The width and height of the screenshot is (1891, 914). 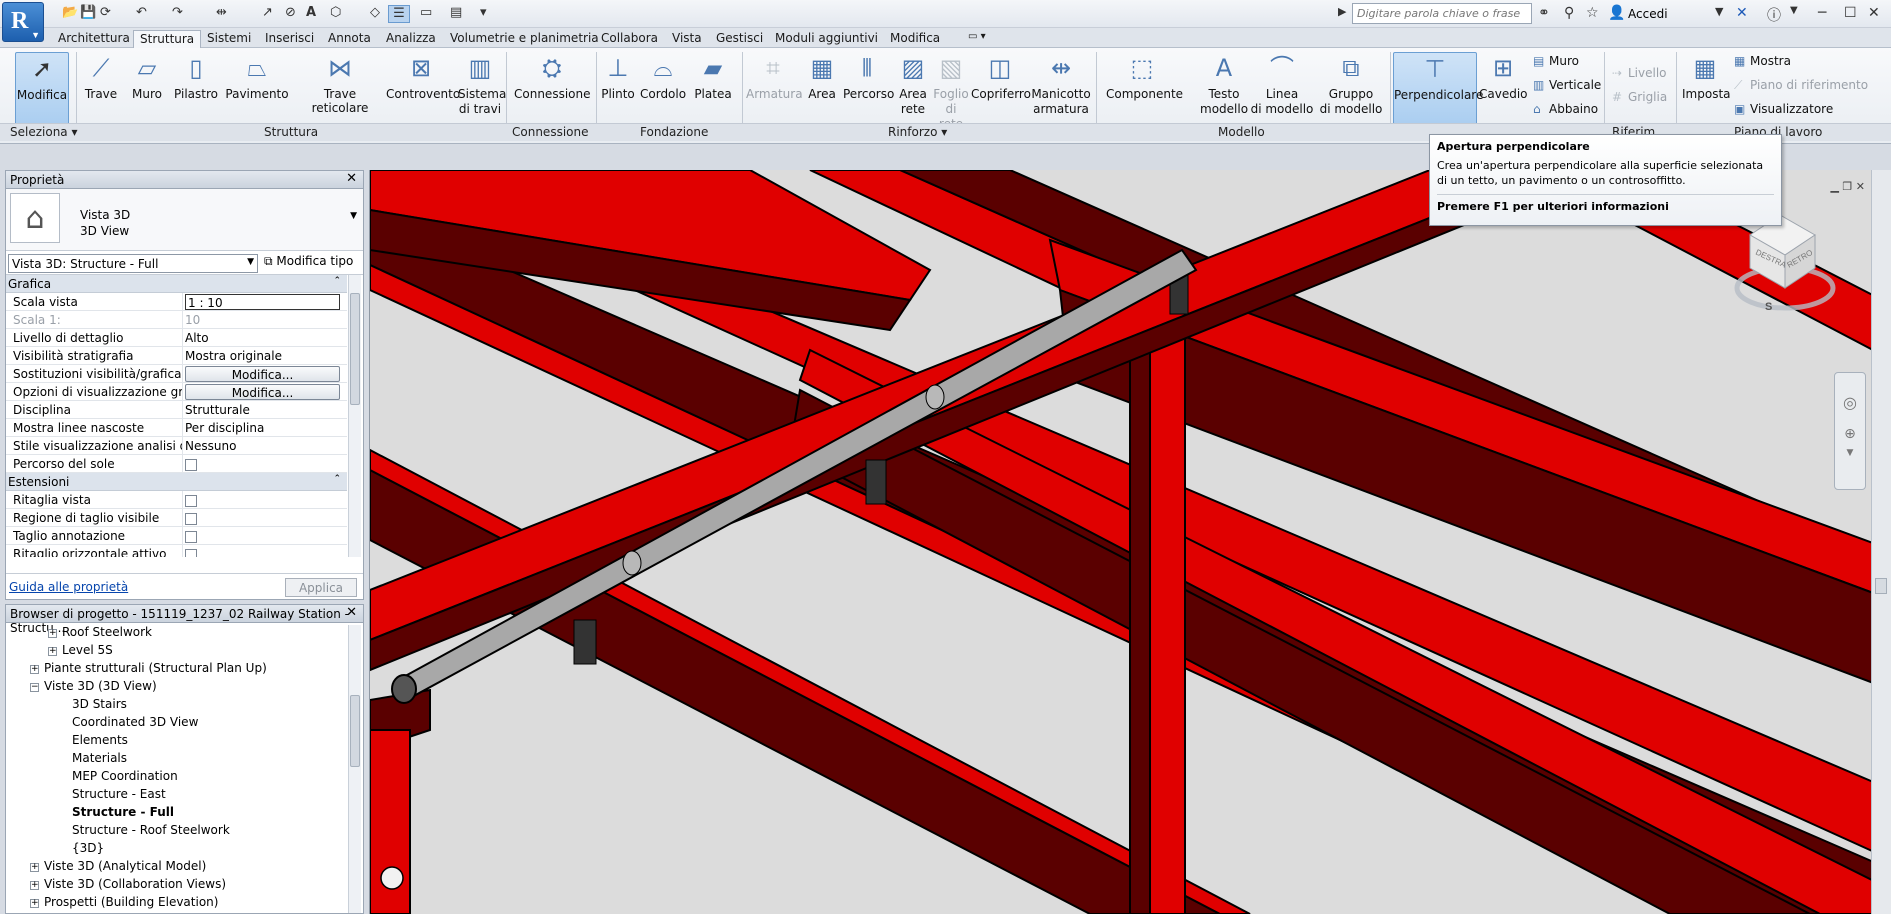 What do you see at coordinates (191, 537) in the screenshot?
I see `annotation-crop-checkbox` at bounding box center [191, 537].